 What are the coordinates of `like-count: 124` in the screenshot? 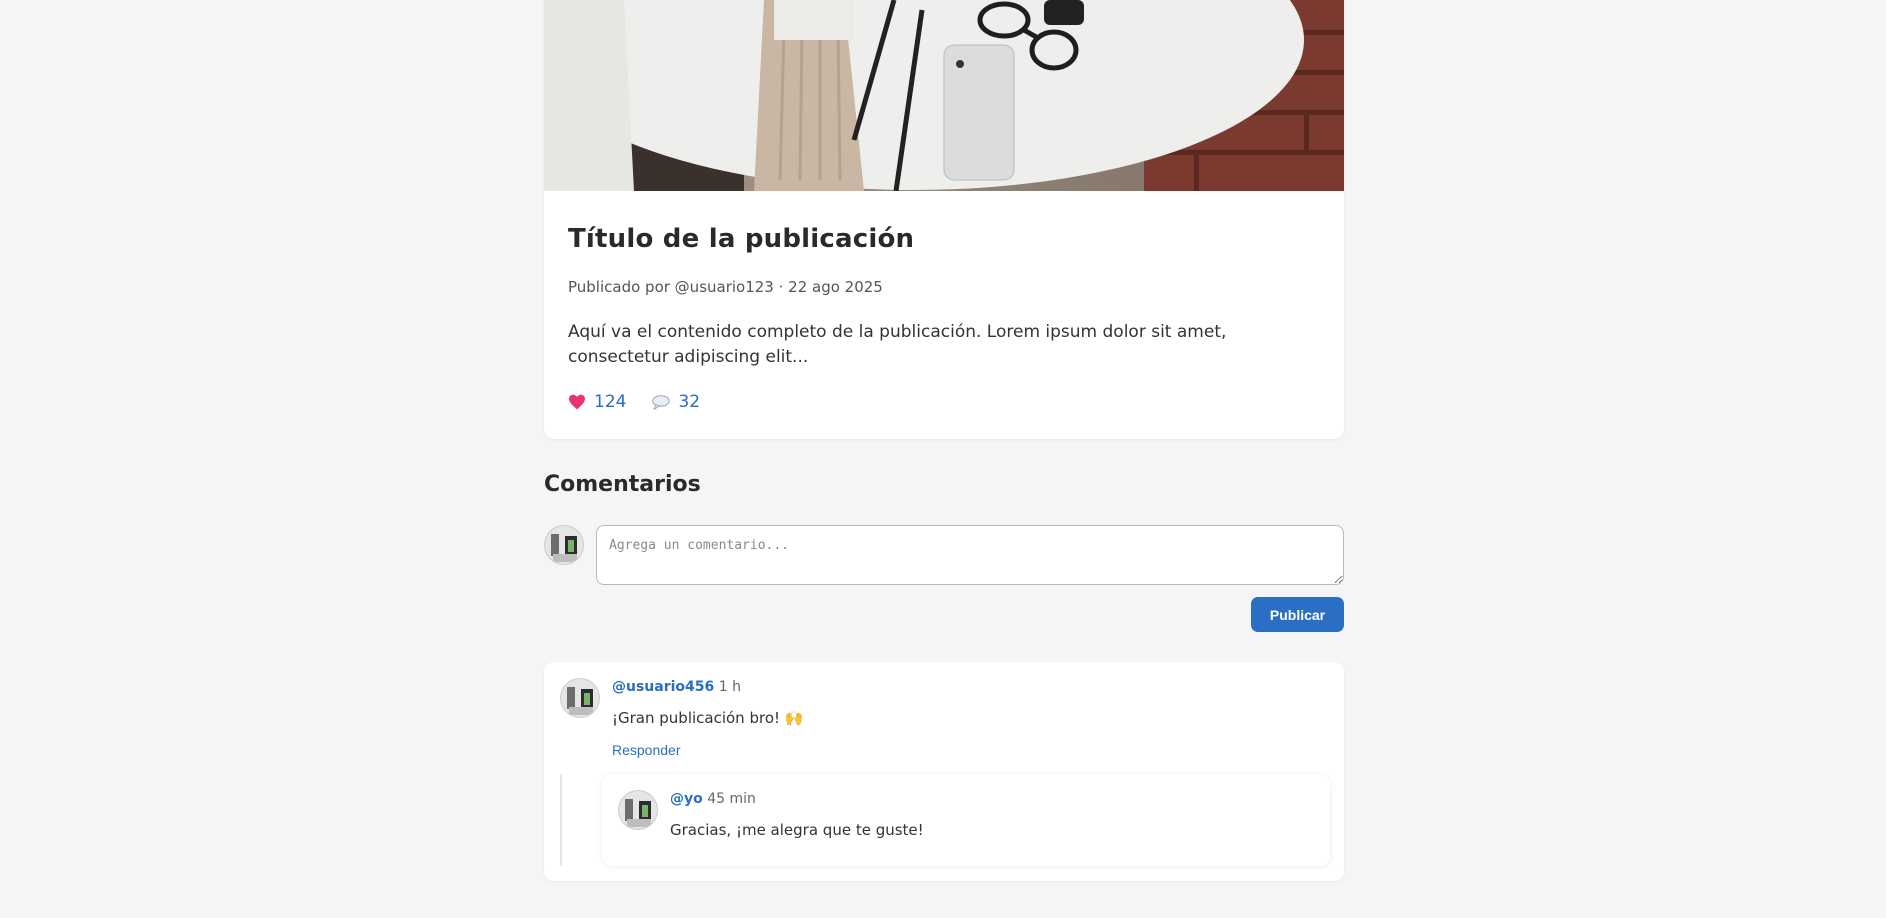 It's located at (610, 402).